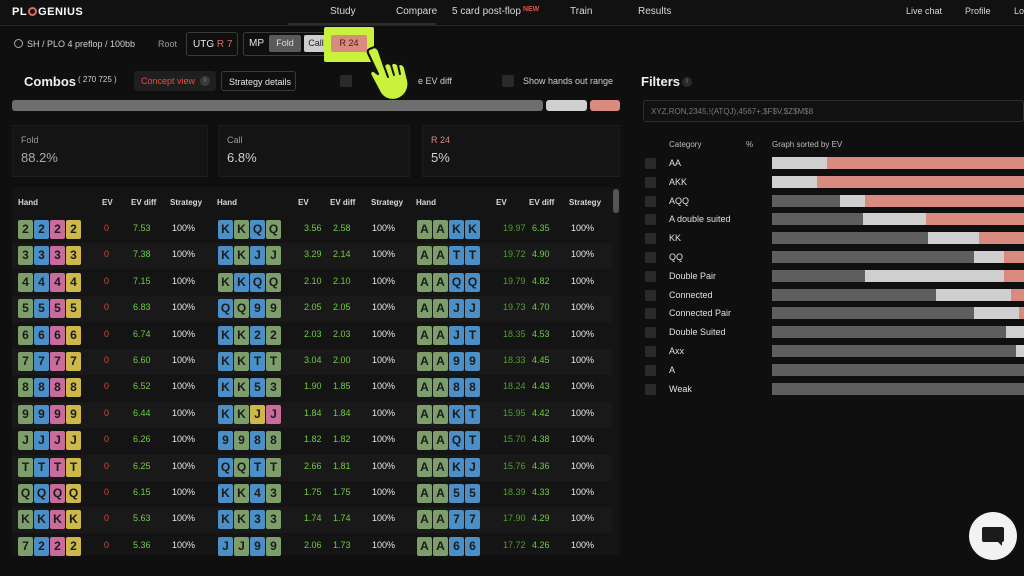  I want to click on filter-row: Weak53.18%, so click(833, 389).